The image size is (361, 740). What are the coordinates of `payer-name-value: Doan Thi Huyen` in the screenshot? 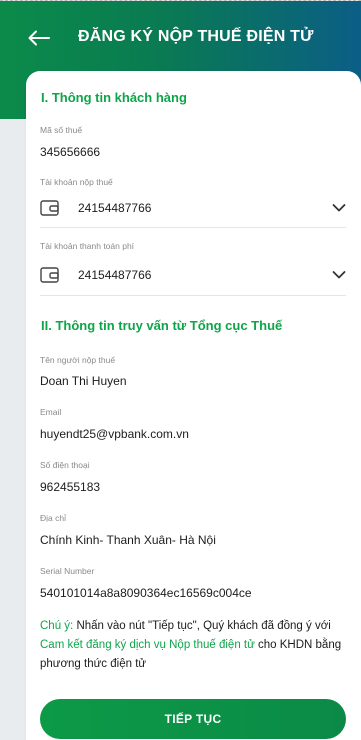 It's located at (83, 381).